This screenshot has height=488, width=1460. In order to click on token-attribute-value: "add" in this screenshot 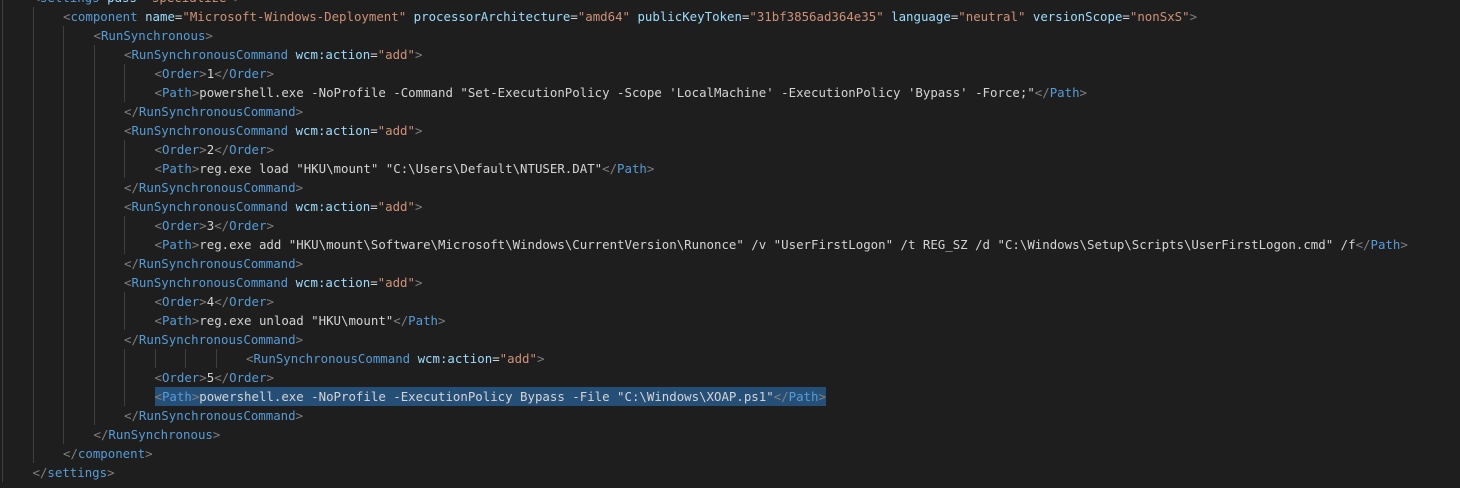, I will do `click(396, 54)`.